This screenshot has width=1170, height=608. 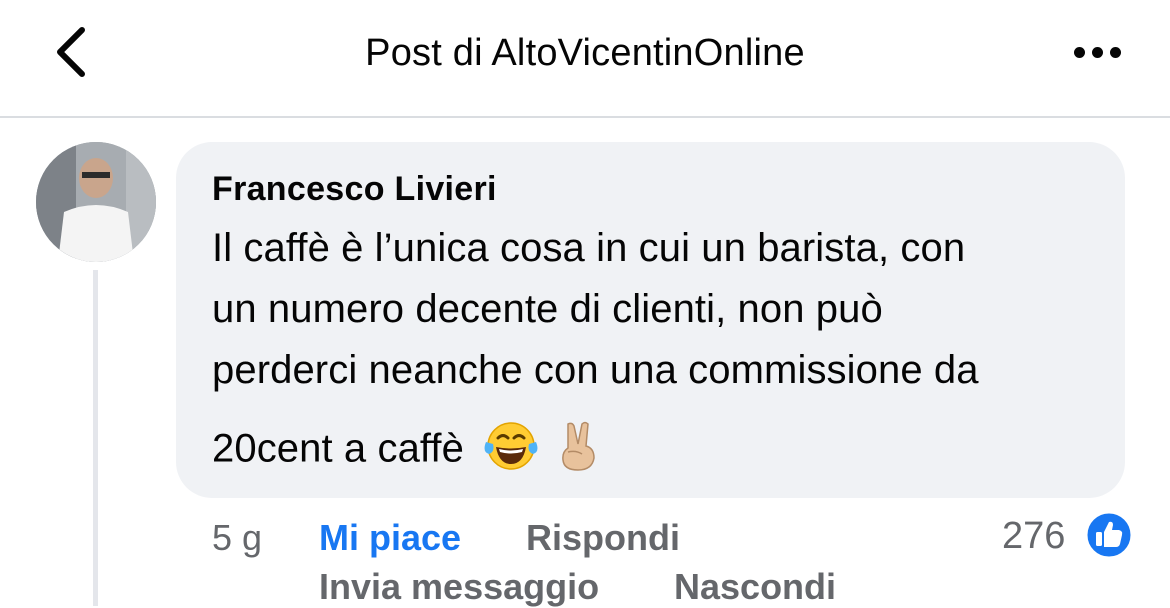 What do you see at coordinates (585, 53) in the screenshot?
I see `page-title: Post di AltoVicentinOnline` at bounding box center [585, 53].